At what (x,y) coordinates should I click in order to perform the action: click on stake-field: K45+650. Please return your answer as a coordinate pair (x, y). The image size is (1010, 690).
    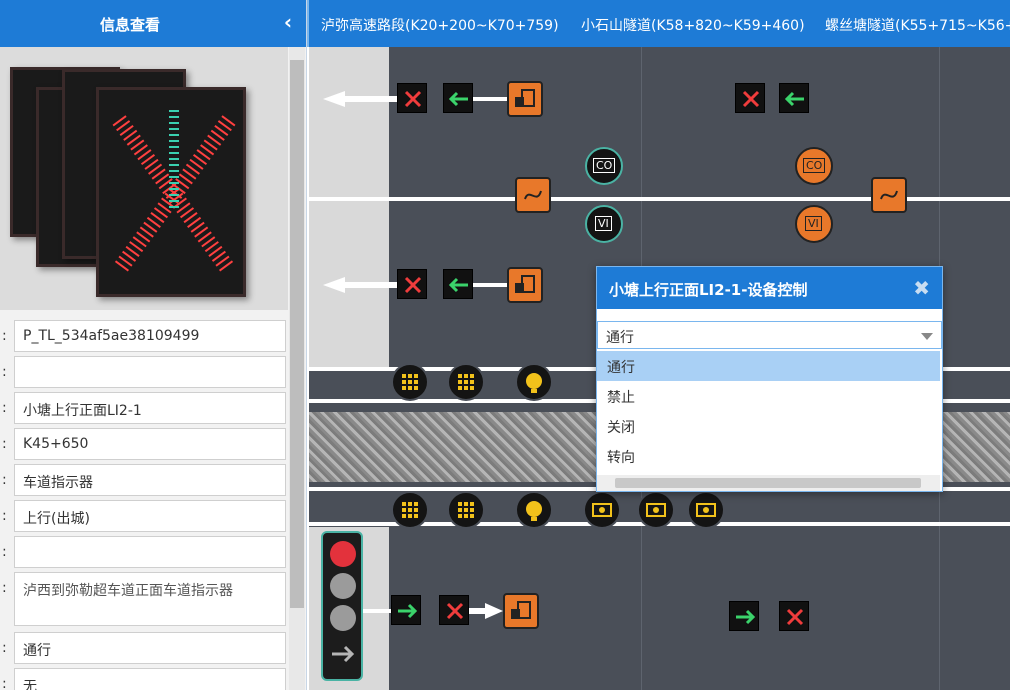
    Looking at the image, I should click on (150, 444).